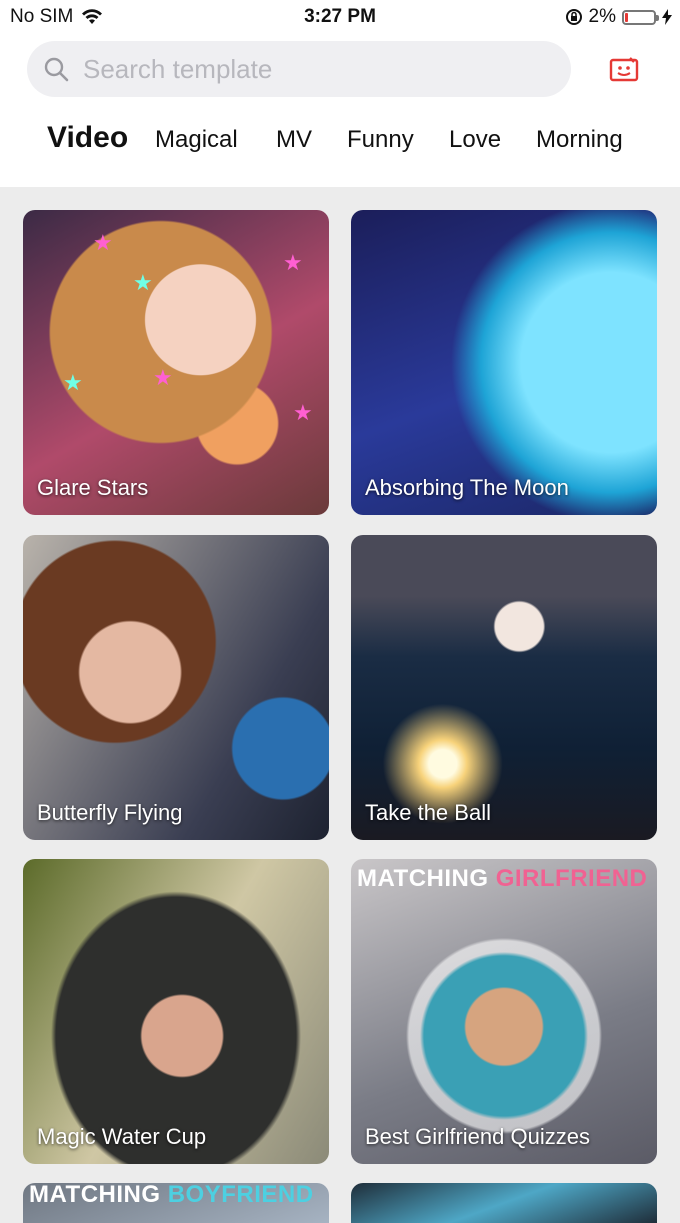 The height and width of the screenshot is (1223, 680). Describe the element at coordinates (56, 69) in the screenshot. I see `search-icon` at that location.